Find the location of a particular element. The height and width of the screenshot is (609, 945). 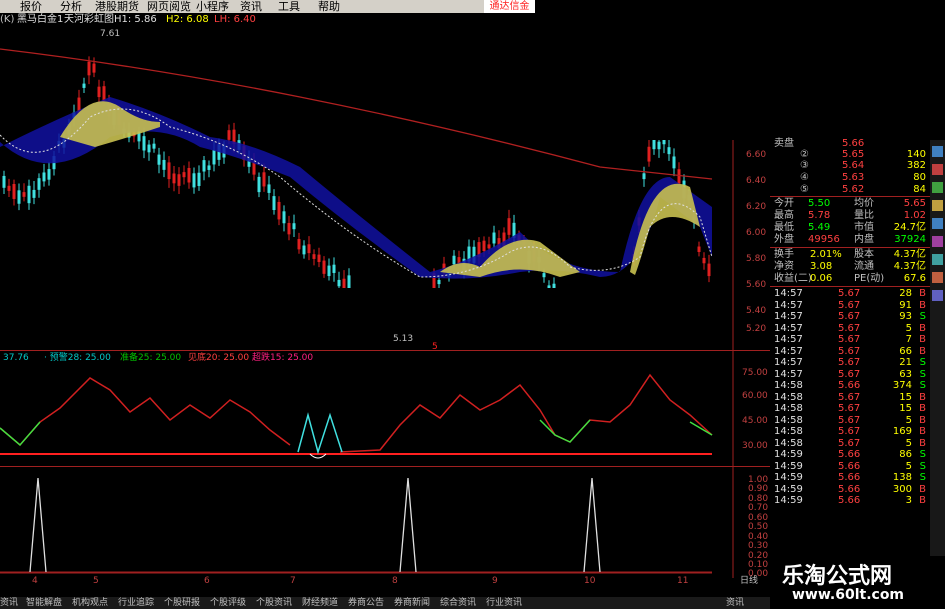

tab-stock-news: 个股资讯 is located at coordinates (274, 603).